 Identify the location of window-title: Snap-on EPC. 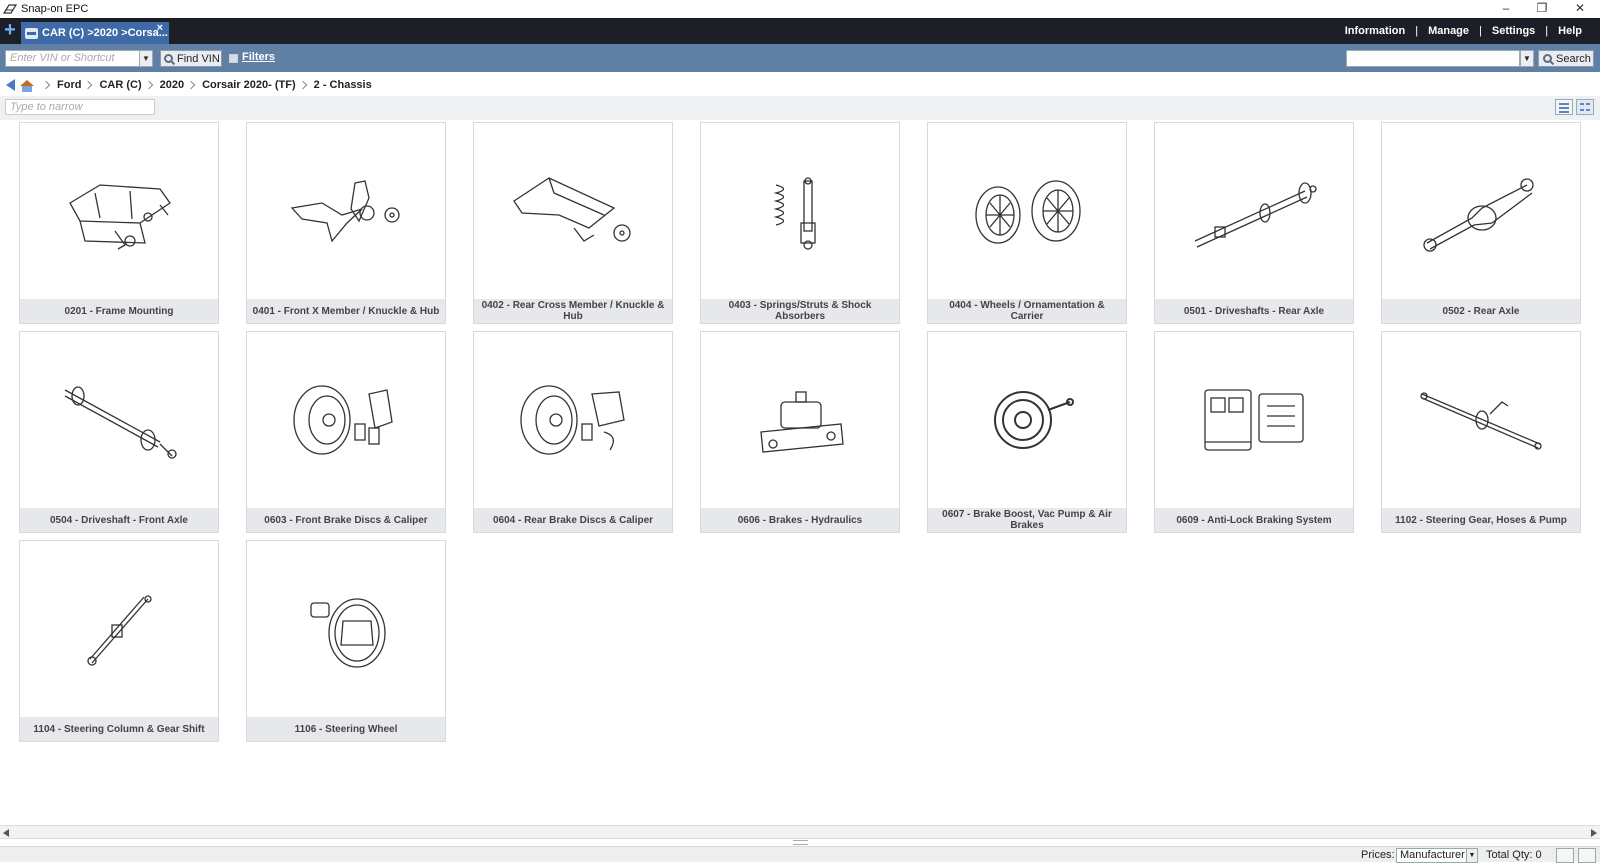
(55, 9).